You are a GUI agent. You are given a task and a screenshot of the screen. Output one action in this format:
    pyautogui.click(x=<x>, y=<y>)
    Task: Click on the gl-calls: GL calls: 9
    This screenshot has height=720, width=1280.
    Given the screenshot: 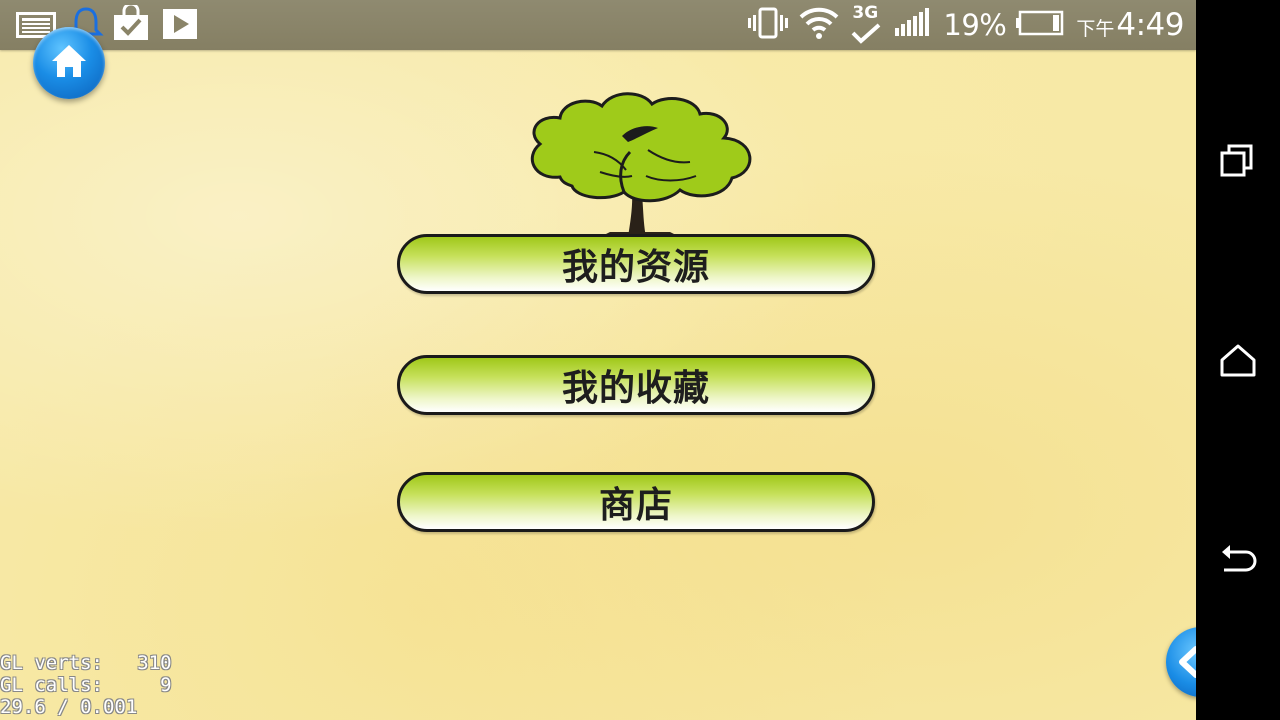 What is the action you would take?
    pyautogui.click(x=86, y=685)
    